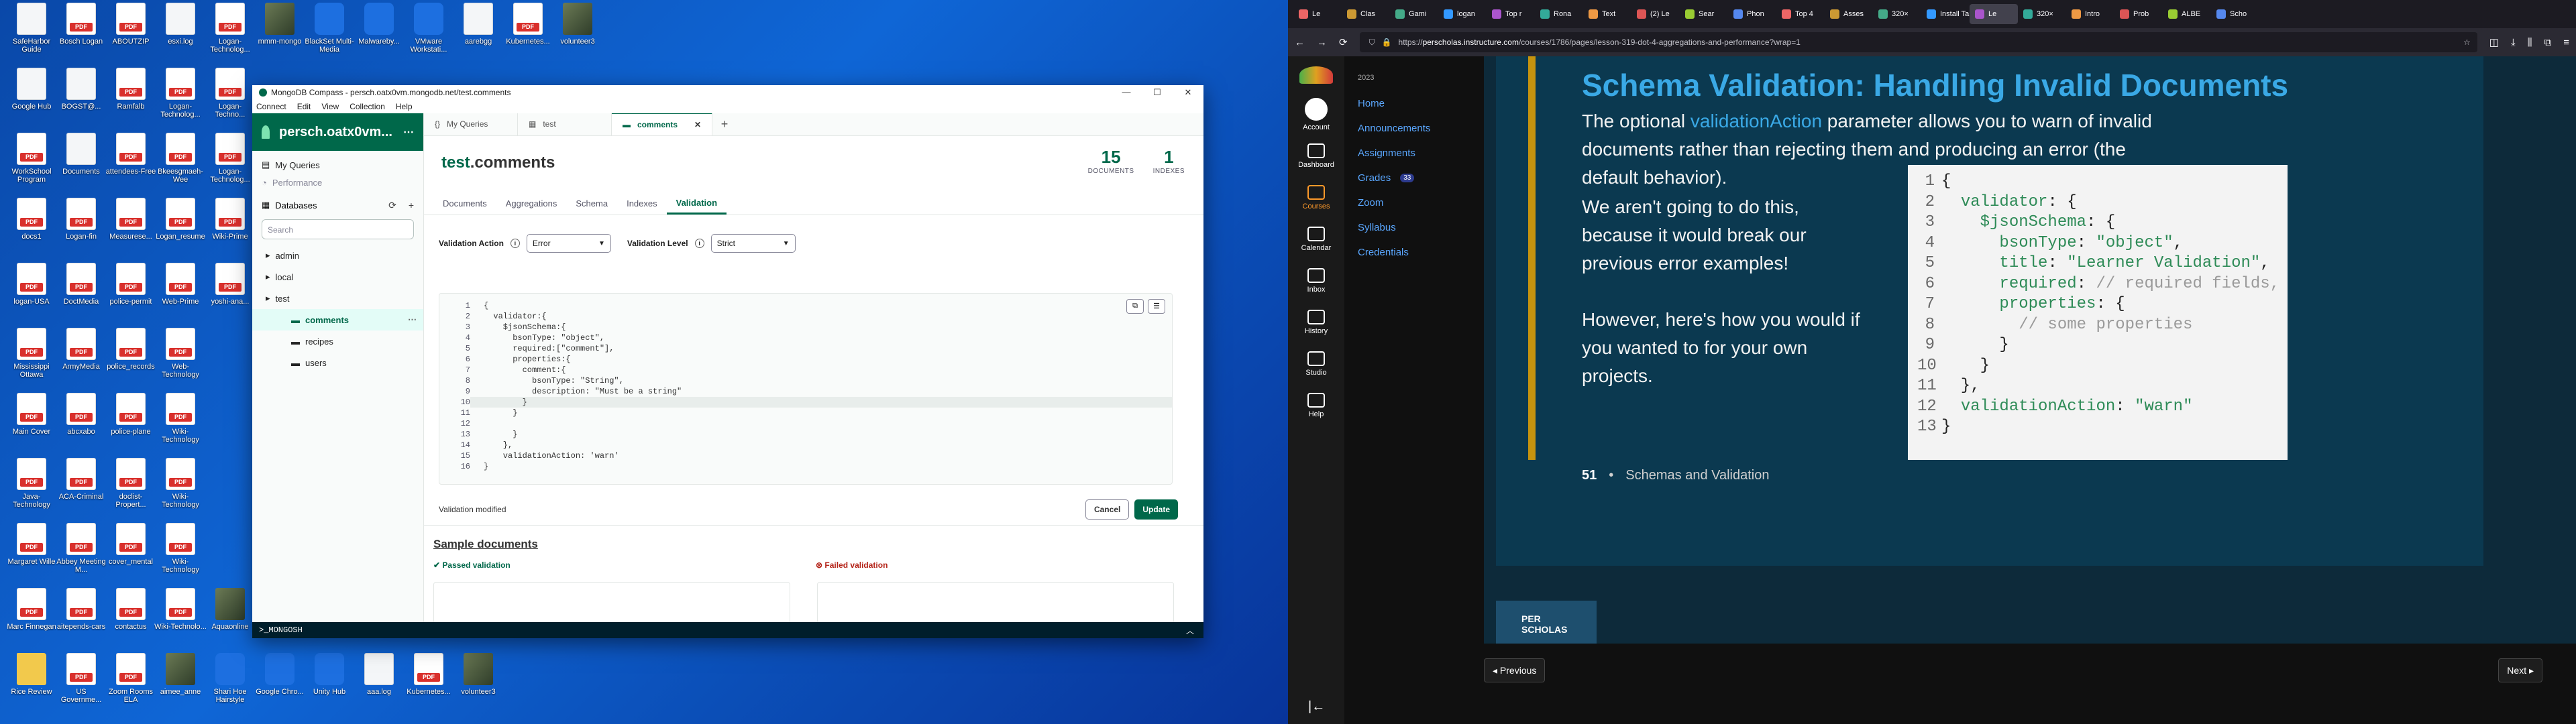  What do you see at coordinates (1462, 14) in the screenshot?
I see `browser-tab: logan` at bounding box center [1462, 14].